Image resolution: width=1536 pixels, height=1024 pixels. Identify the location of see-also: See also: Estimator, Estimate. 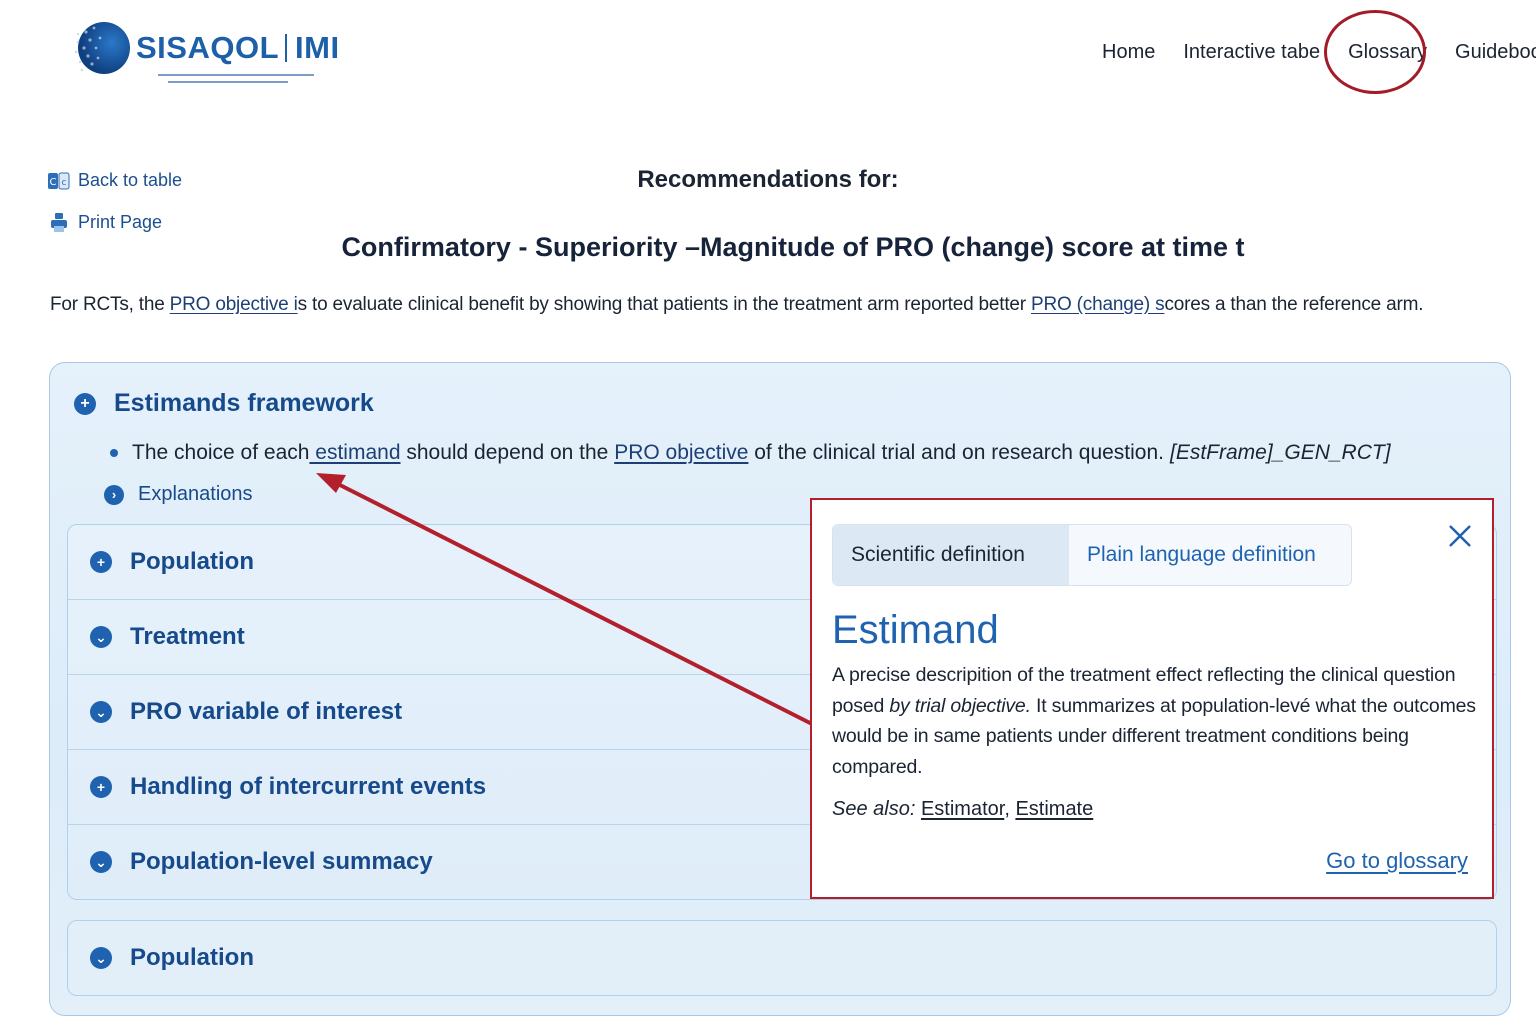
(962, 809).